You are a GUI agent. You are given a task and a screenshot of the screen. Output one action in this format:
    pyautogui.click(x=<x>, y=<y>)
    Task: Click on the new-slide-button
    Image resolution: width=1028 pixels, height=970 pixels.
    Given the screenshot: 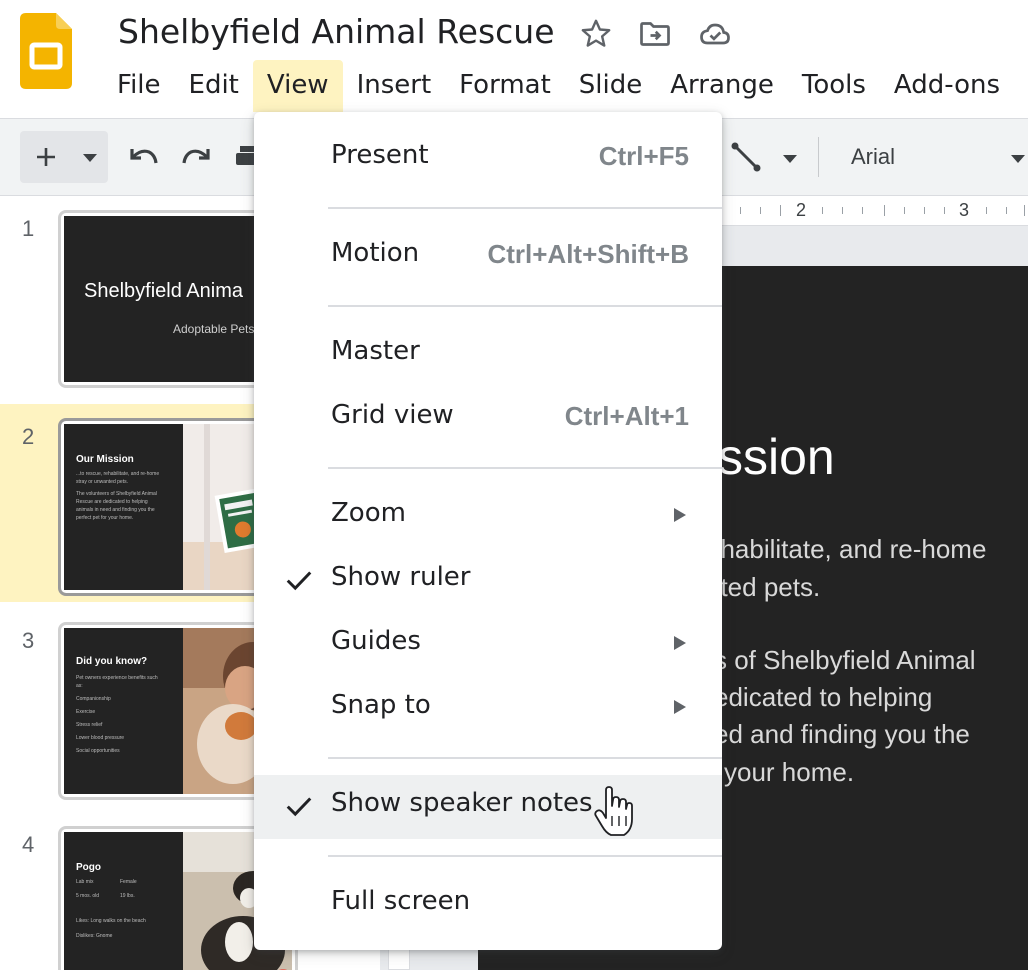 What is the action you would take?
    pyautogui.click(x=64, y=157)
    